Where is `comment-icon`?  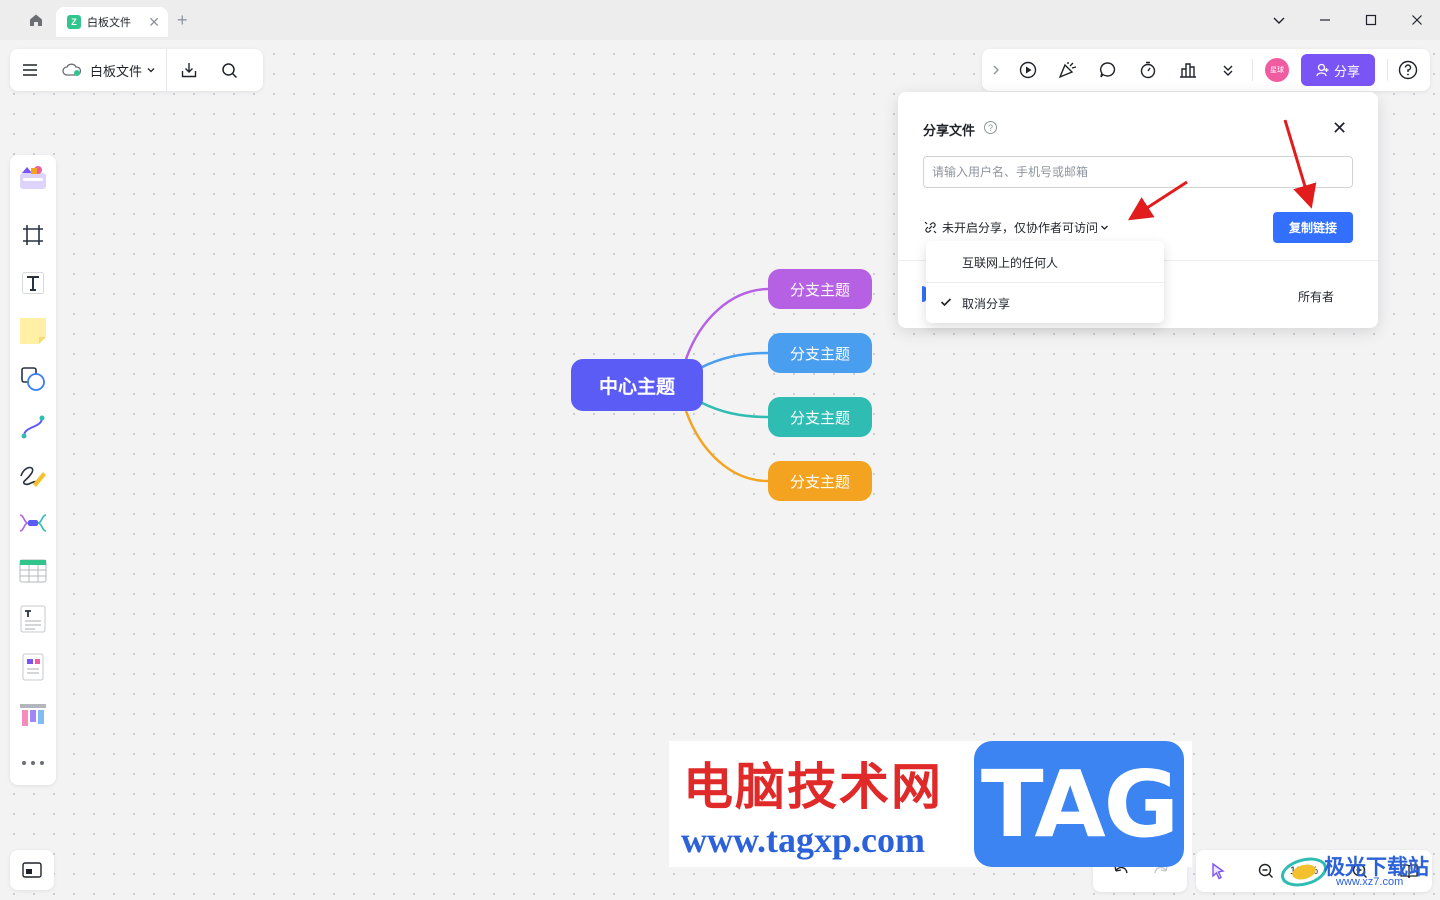 comment-icon is located at coordinates (1108, 70).